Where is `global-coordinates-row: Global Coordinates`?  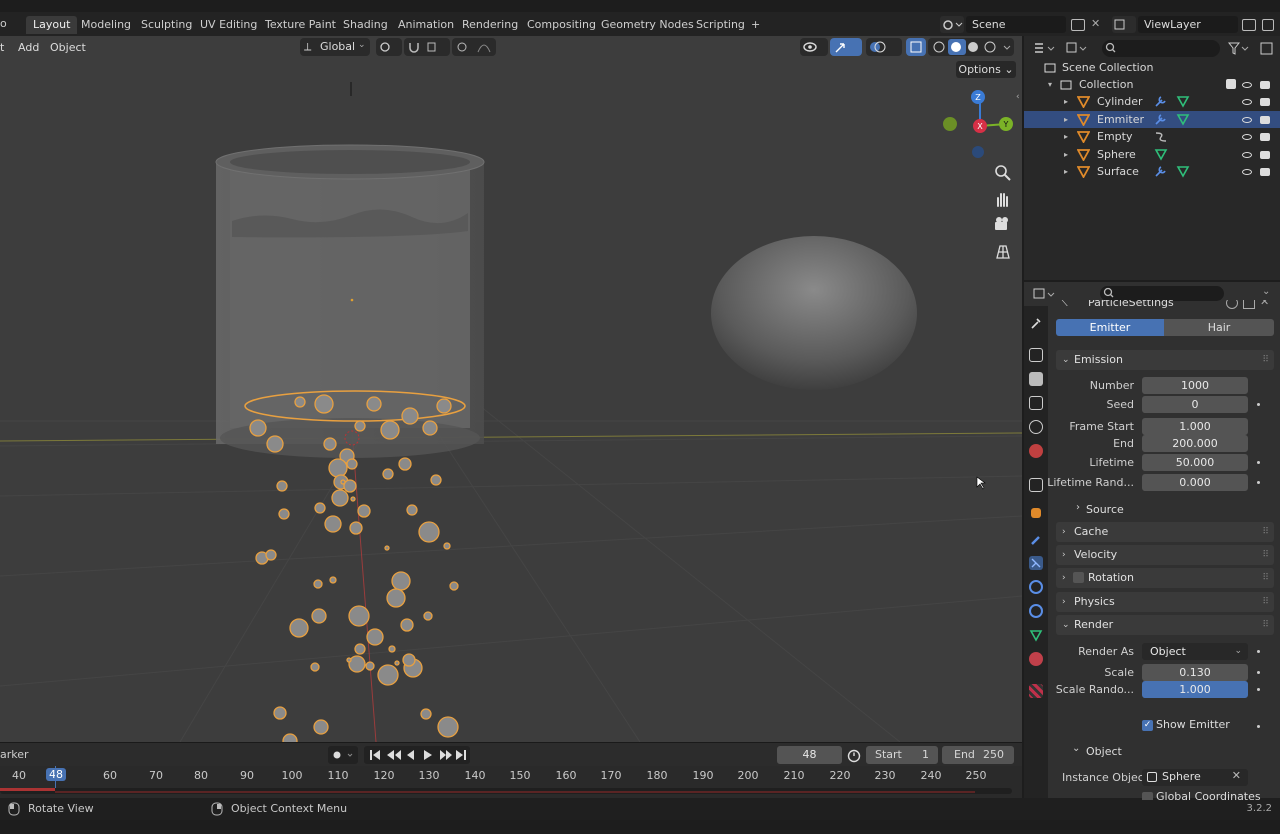
global-coordinates-row: Global Coordinates is located at coordinates (1207, 795).